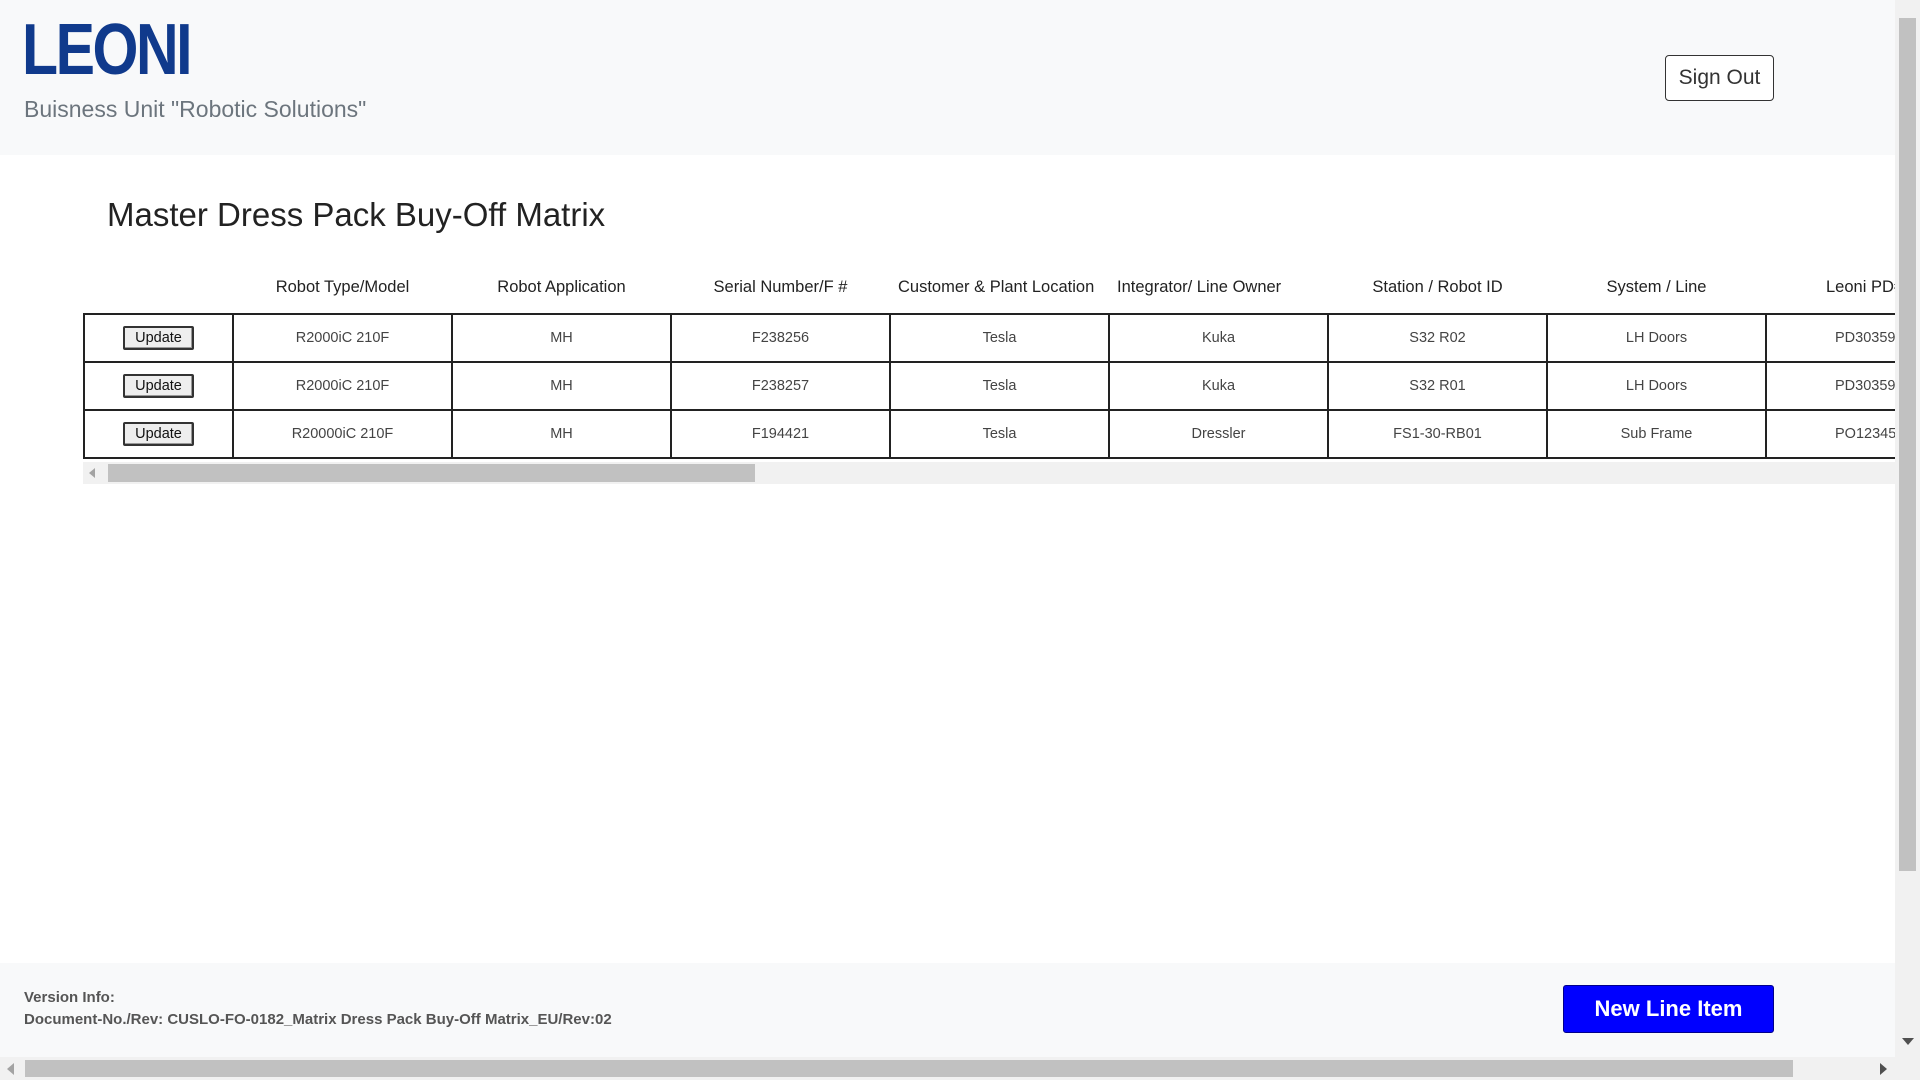  I want to click on cell-serial-number: F238256, so click(780, 338).